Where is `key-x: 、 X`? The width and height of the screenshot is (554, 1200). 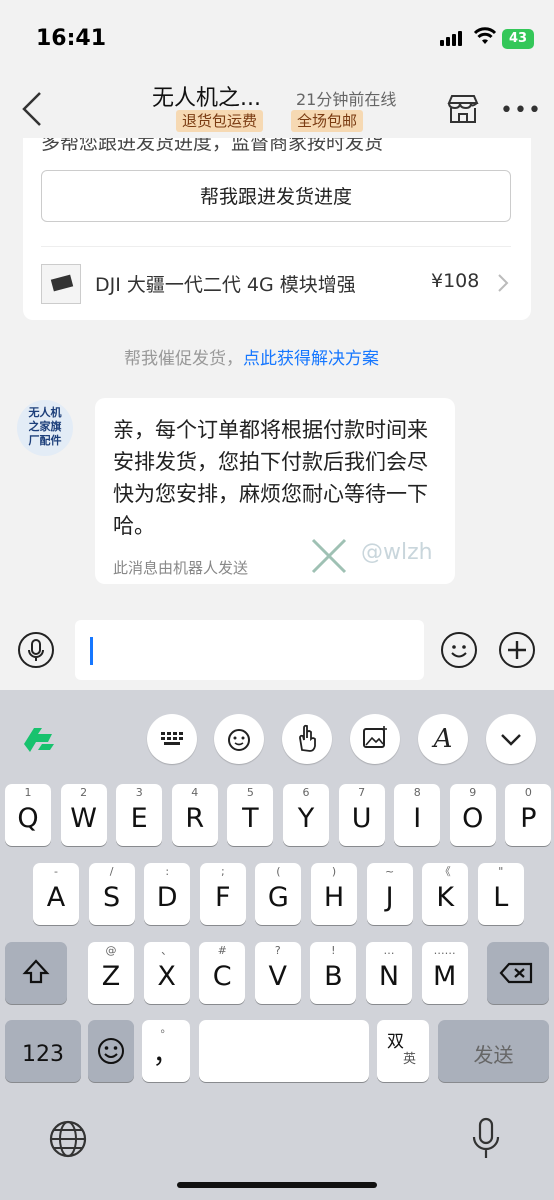
key-x: 、 X is located at coordinates (166, 973).